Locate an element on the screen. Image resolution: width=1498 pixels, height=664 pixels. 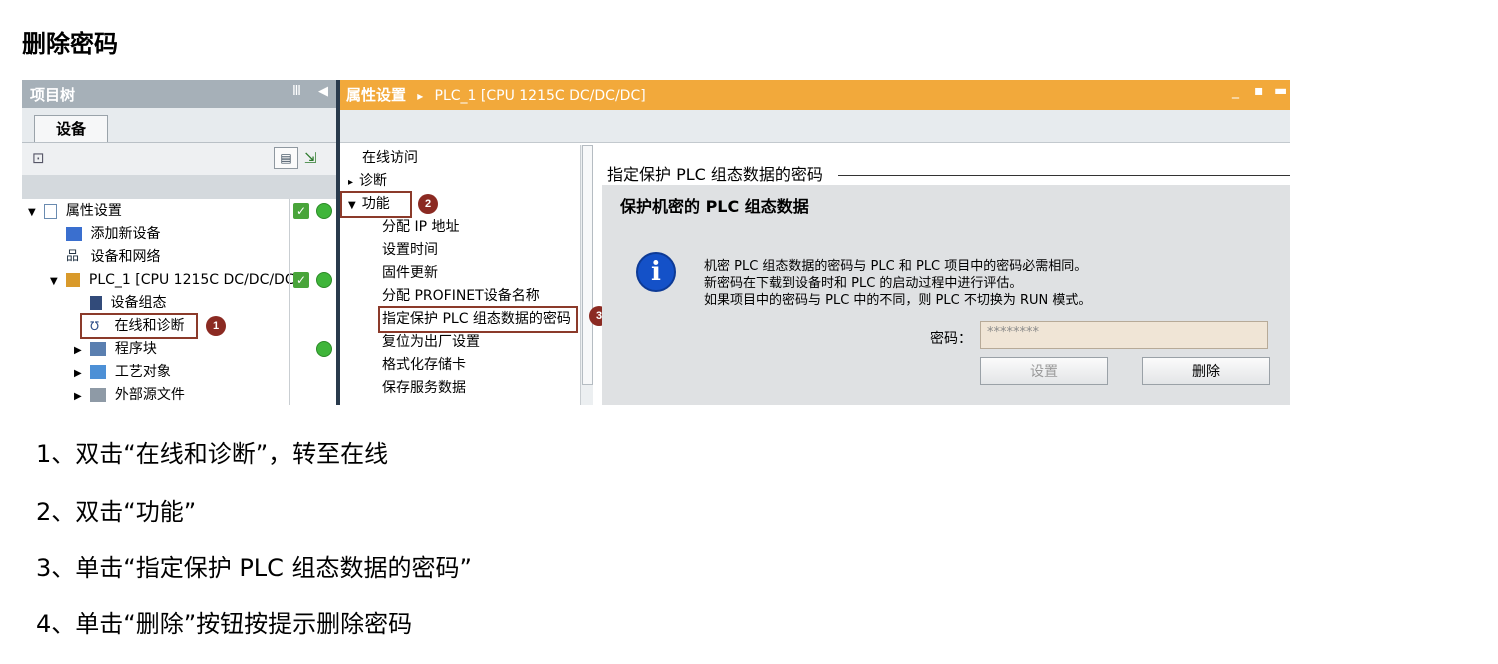
nav-save-service-data: 保存服务数据 is located at coordinates (424, 388).